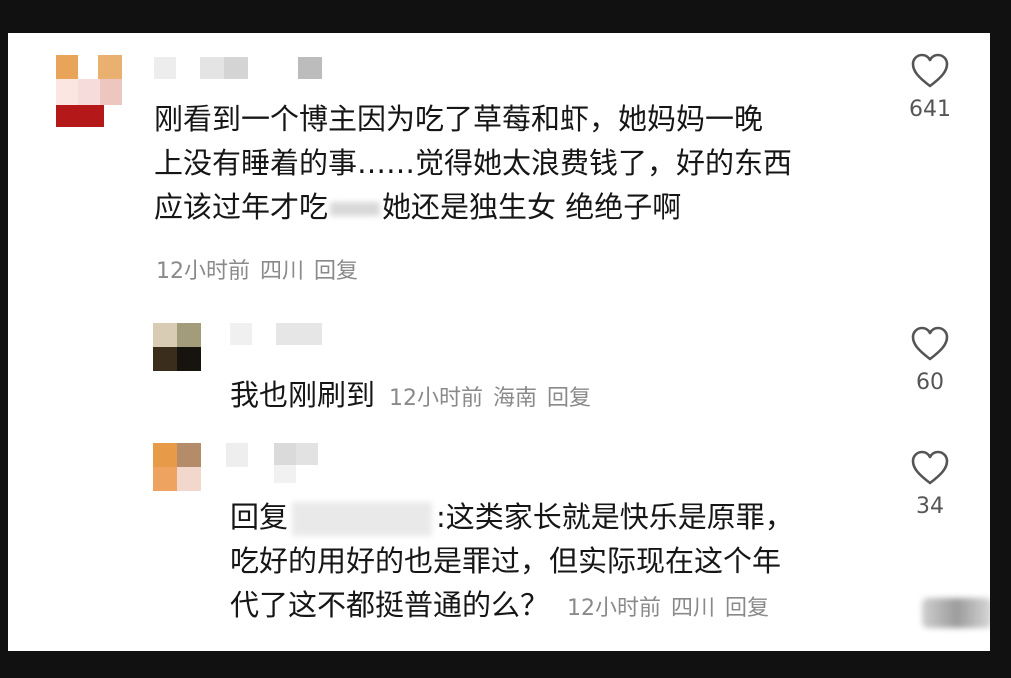 The height and width of the screenshot is (678, 1011). What do you see at coordinates (956, 613) in the screenshot?
I see `watermark` at bounding box center [956, 613].